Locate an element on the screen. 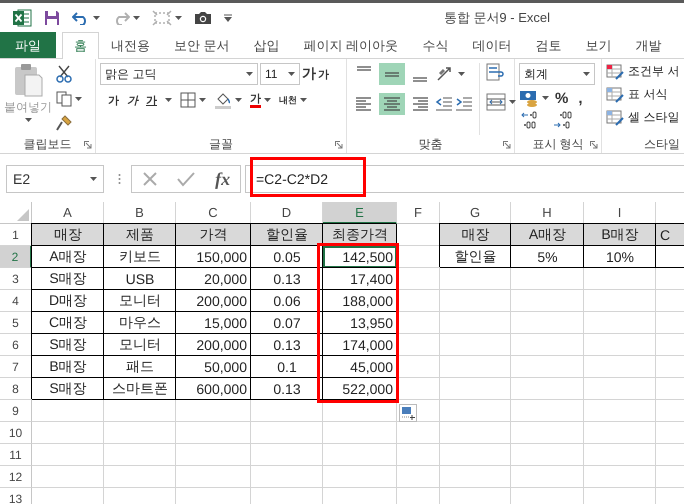 This screenshot has width=684, height=504. font-size-dropdown: 11 is located at coordinates (280, 74).